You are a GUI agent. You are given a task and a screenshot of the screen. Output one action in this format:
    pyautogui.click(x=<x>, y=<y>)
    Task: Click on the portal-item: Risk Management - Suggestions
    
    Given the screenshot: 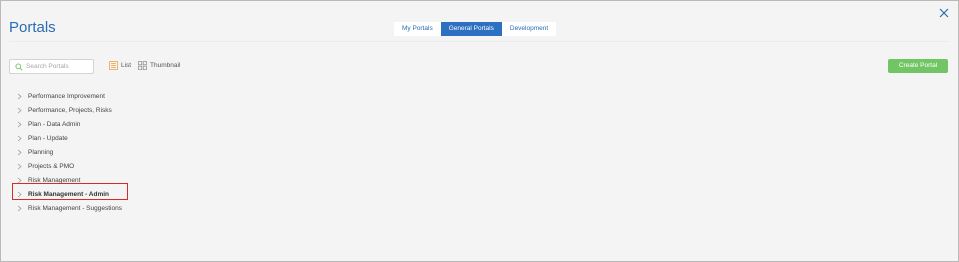 What is the action you would take?
    pyautogui.click(x=69, y=208)
    